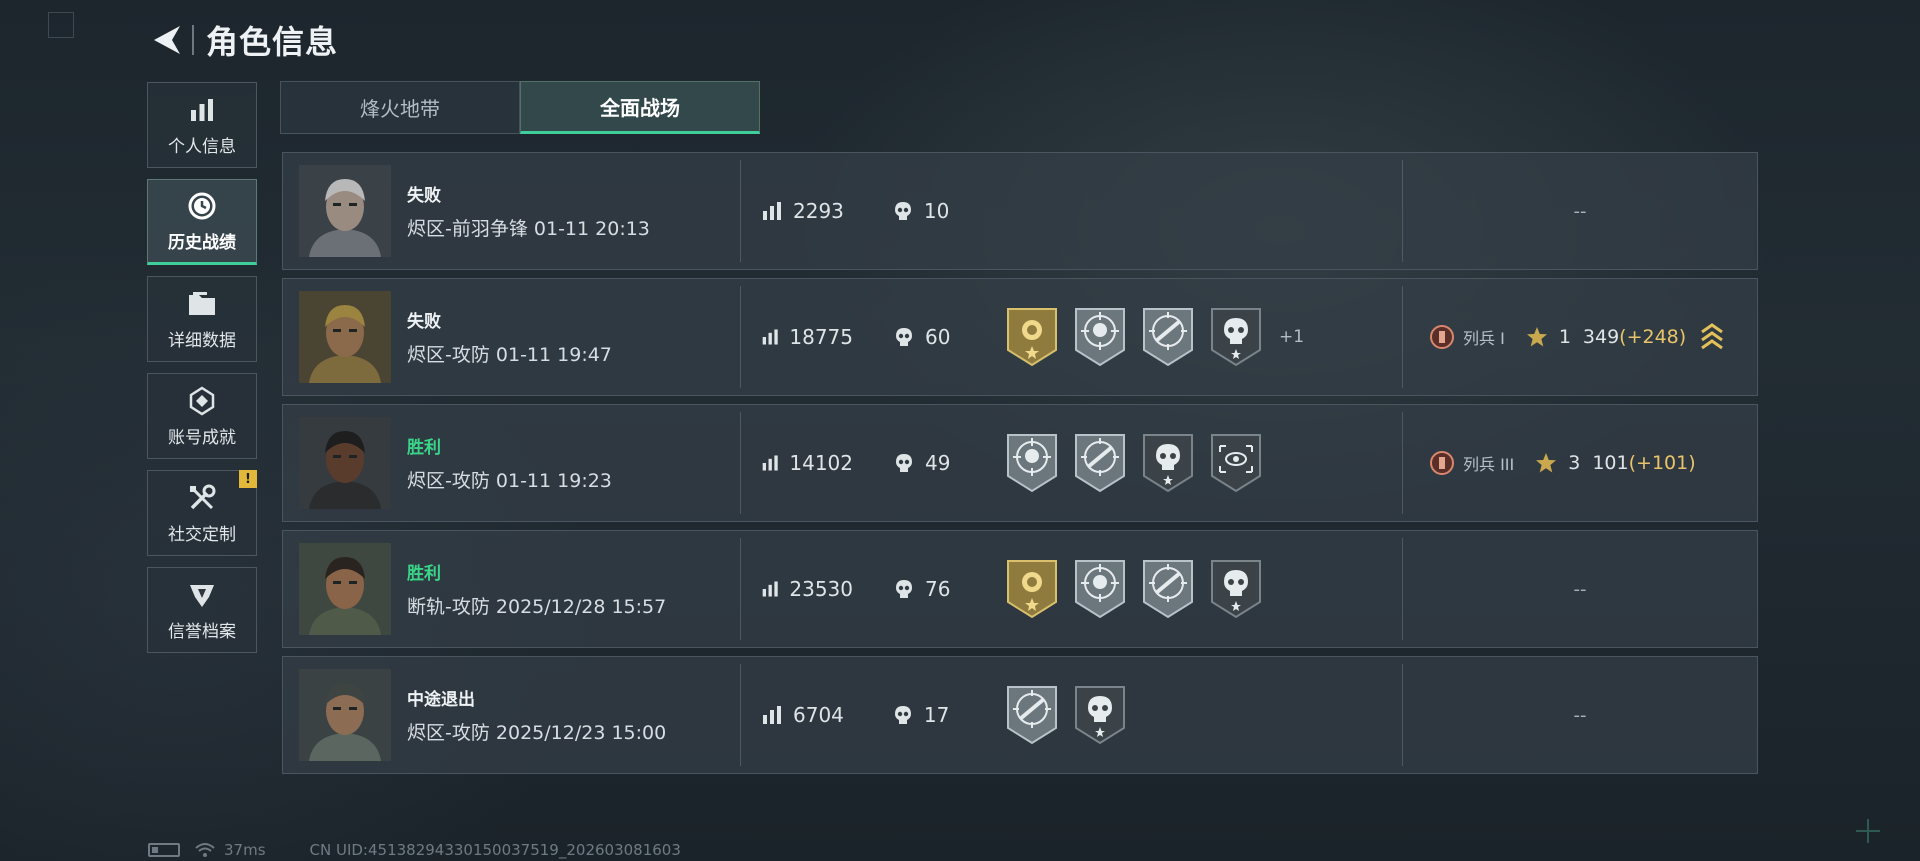 The image size is (1920, 861). What do you see at coordinates (202, 222) in the screenshot?
I see `sidebar-item-match-history: 历史战绩` at bounding box center [202, 222].